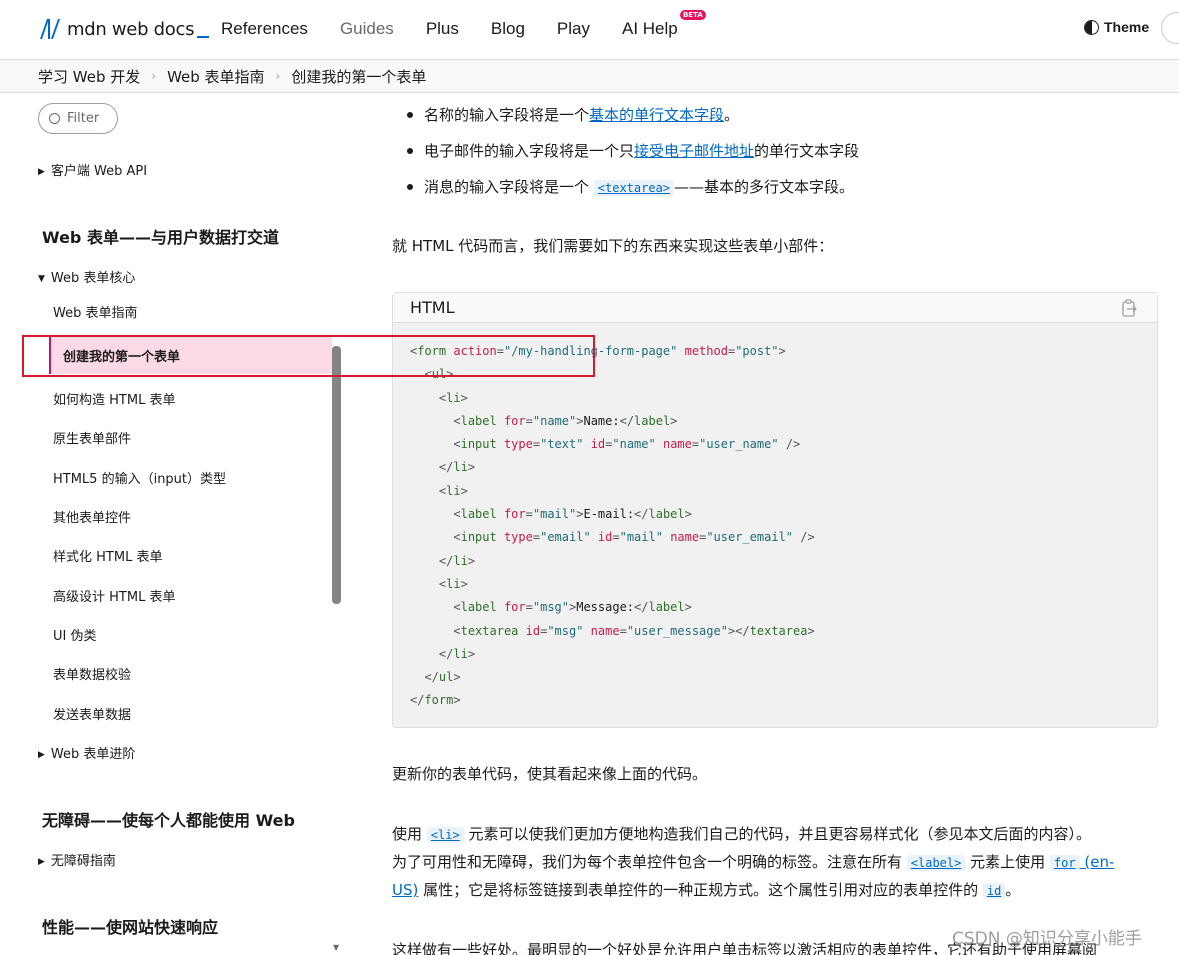 The width and height of the screenshot is (1179, 955). I want to click on breadcrumb-current: 创建我的第一个表单, so click(358, 76).